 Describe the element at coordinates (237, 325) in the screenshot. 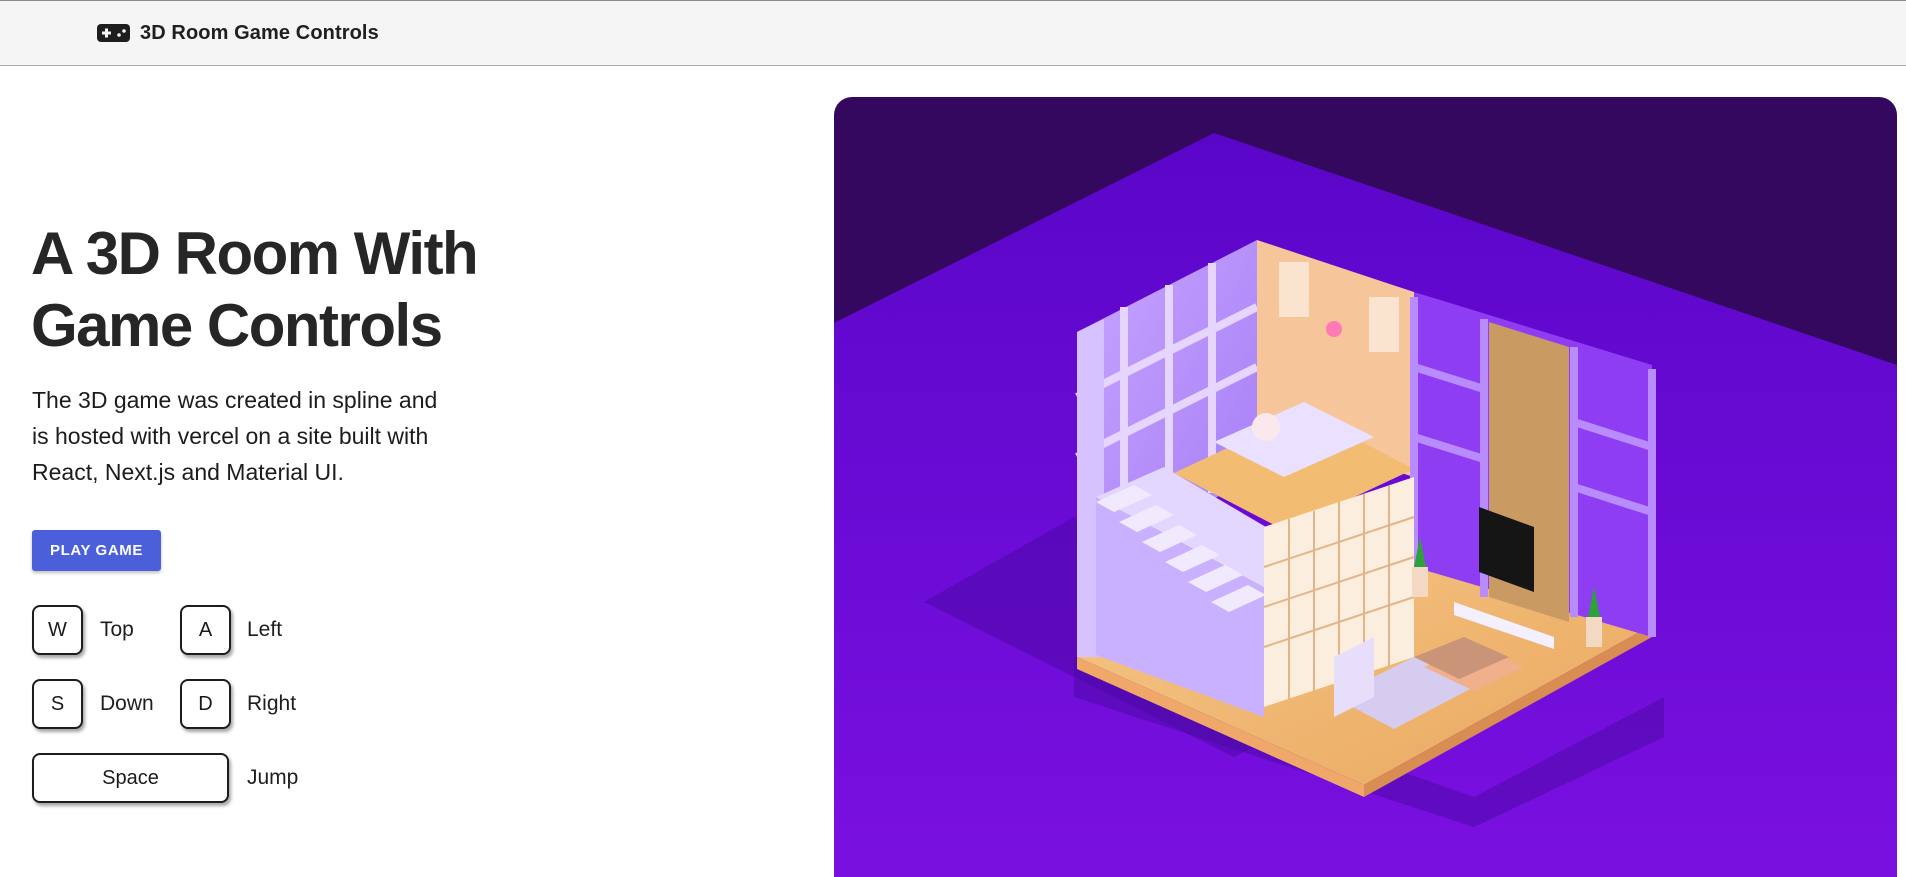

I see `page-title-line-2: Game Controls` at that location.